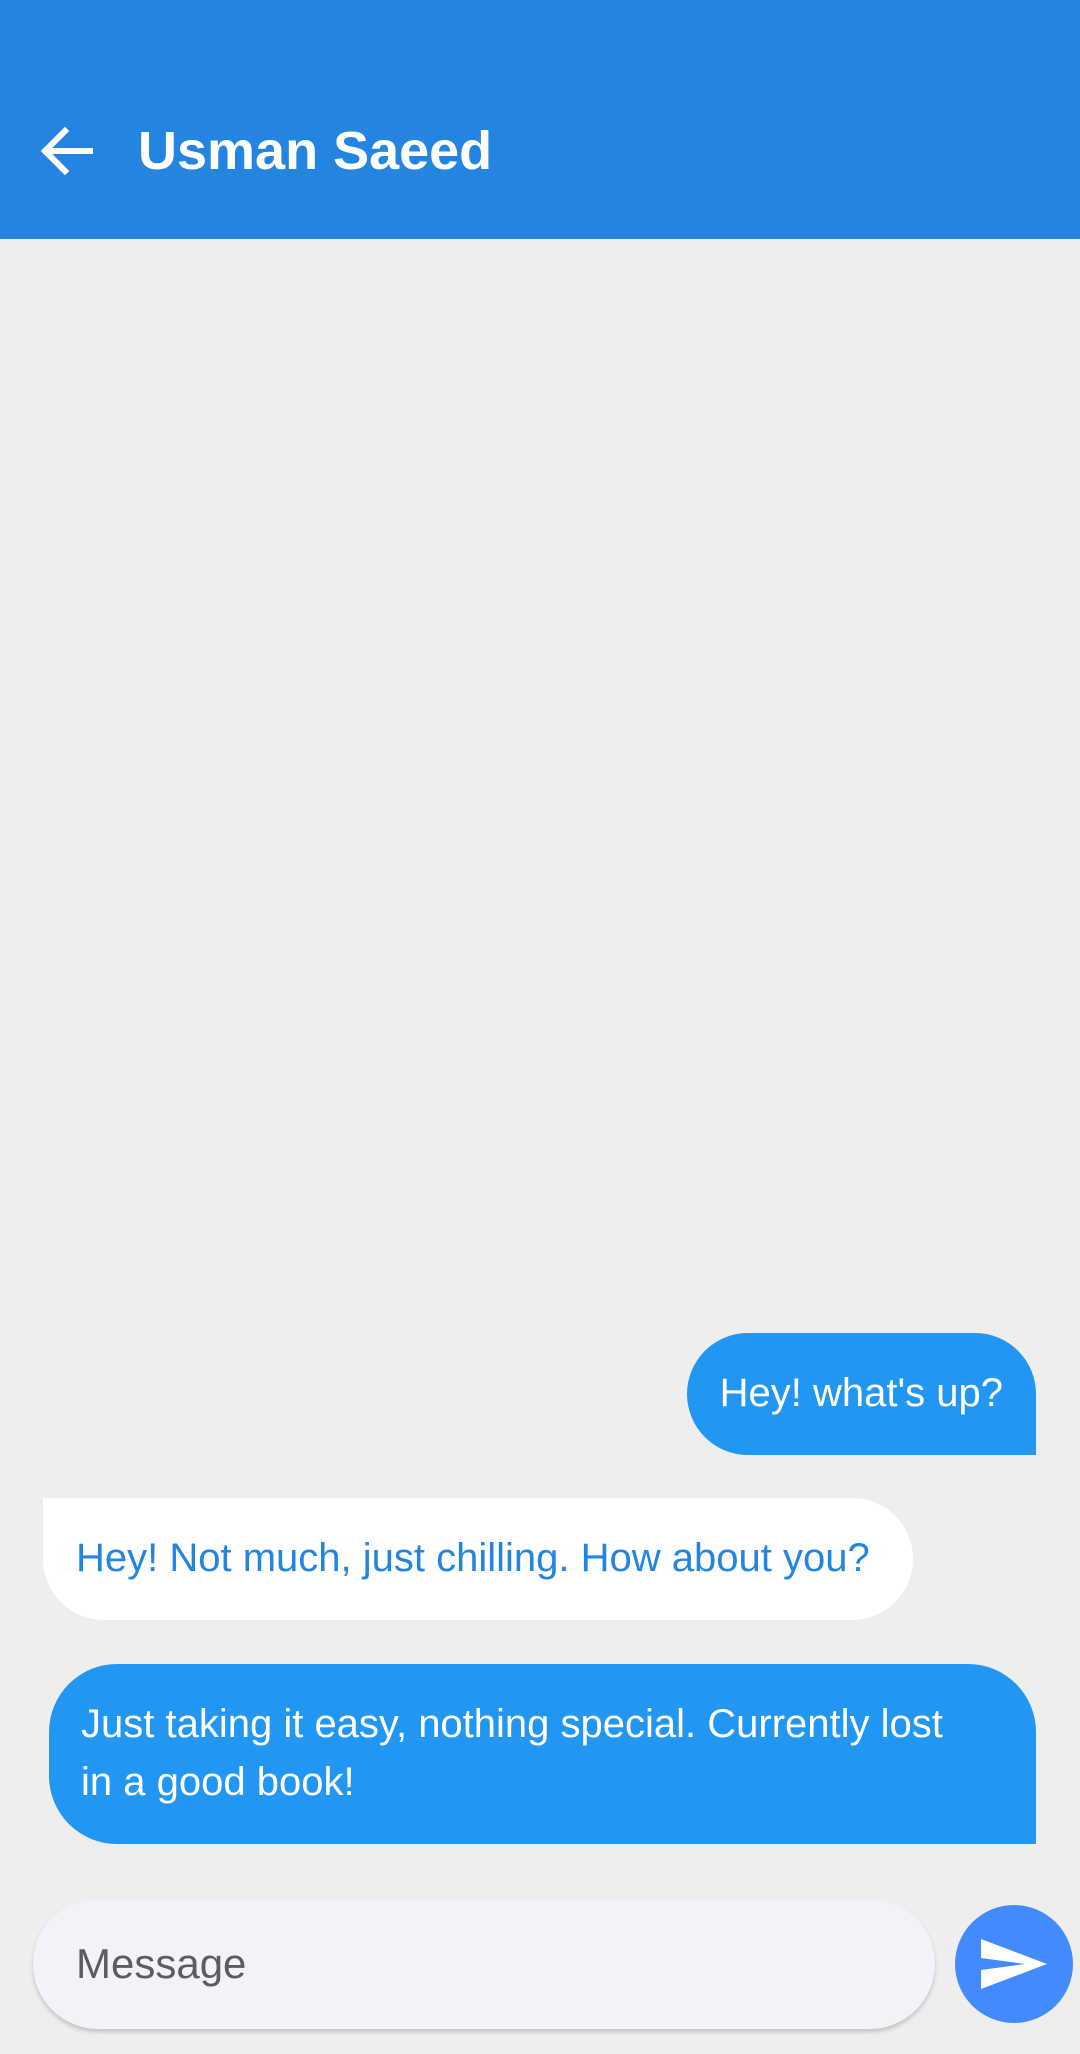 The height and width of the screenshot is (2054, 1080). I want to click on back-button, so click(66, 151).